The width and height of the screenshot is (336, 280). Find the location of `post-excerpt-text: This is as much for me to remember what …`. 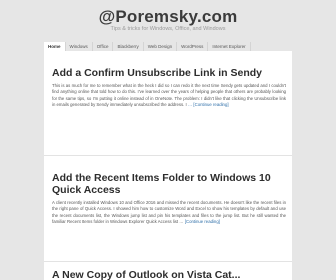

post-excerpt-text: This is as much for me to remember what … is located at coordinates (169, 95).